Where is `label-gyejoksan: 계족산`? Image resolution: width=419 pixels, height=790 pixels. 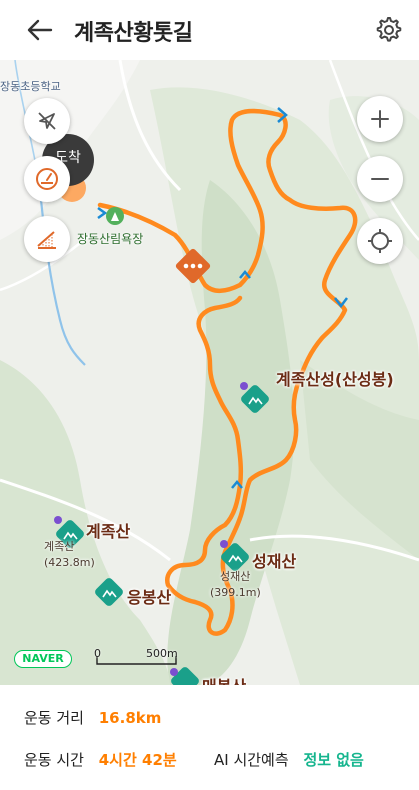
label-gyejoksan: 계족산 is located at coordinates (108, 531).